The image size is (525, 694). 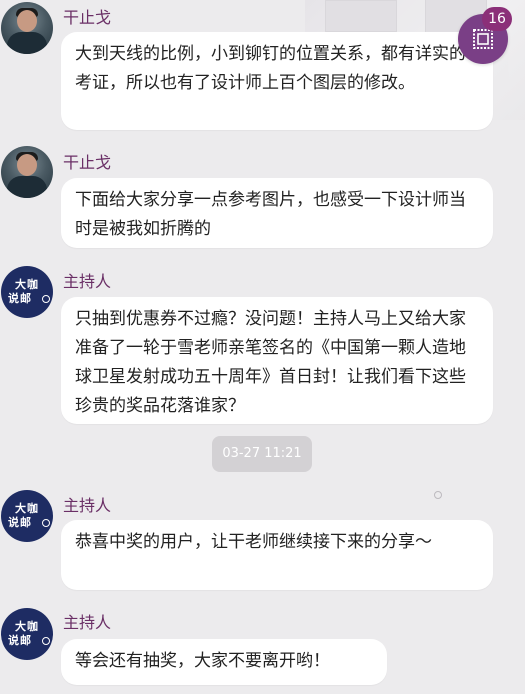 What do you see at coordinates (224, 662) in the screenshot?
I see `message-bubble: 等会还有抽奖，大家不要离开哟！` at bounding box center [224, 662].